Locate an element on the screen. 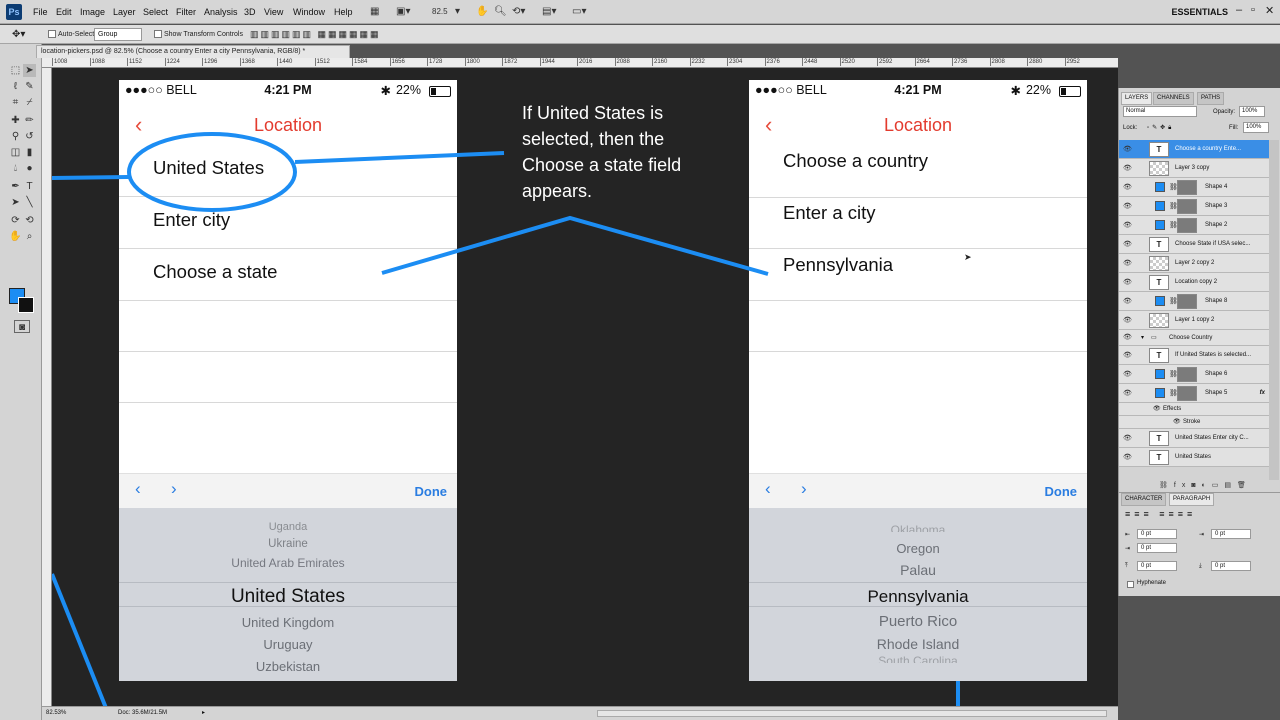  mini-bridge-icon: ▣▾ is located at coordinates (403, 12).